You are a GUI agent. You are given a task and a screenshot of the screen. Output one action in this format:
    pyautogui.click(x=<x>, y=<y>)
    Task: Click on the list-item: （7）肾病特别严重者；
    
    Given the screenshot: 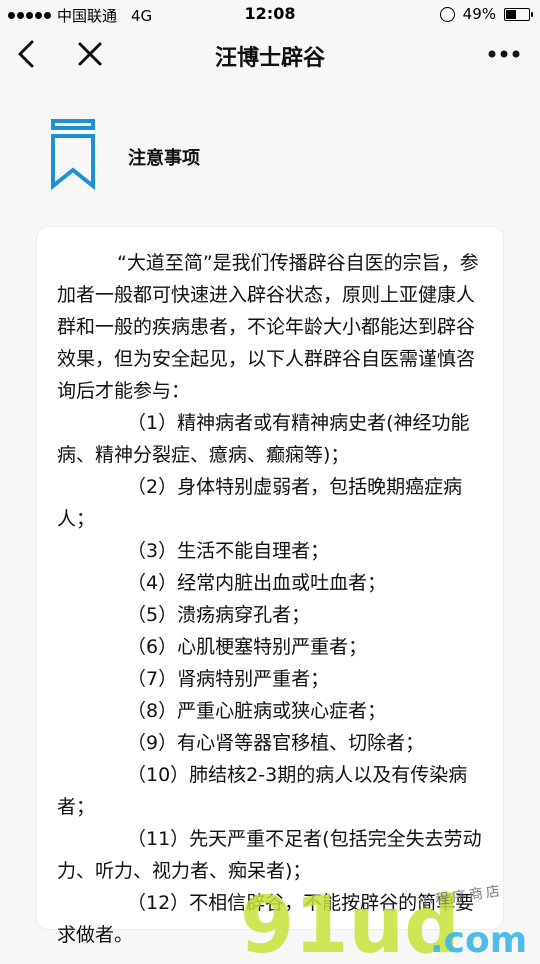 What is the action you would take?
    pyautogui.click(x=228, y=679)
    